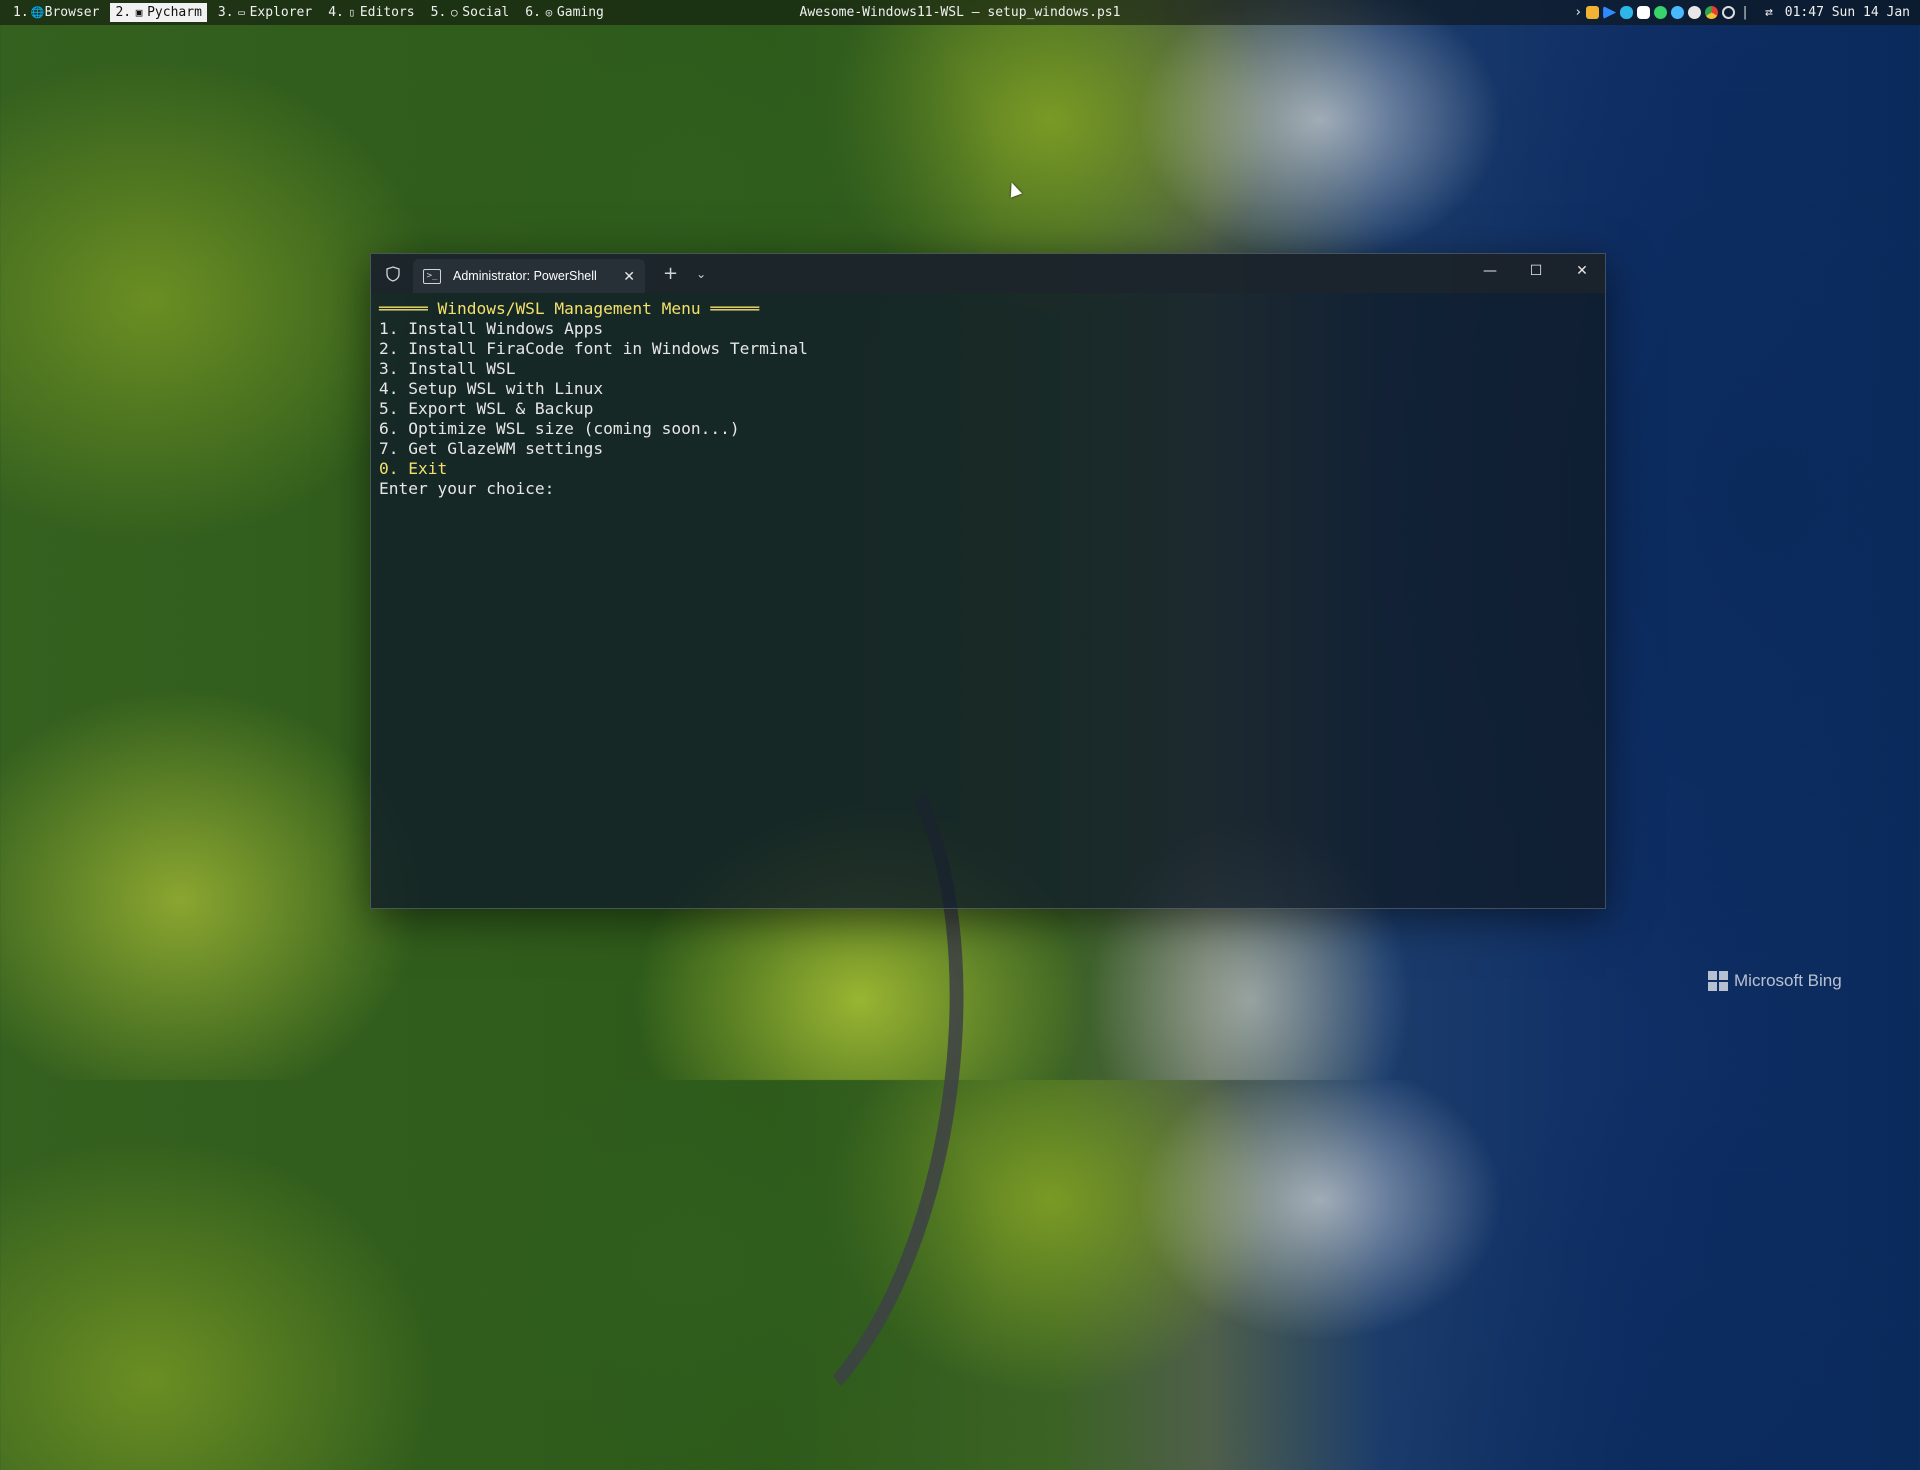  Describe the element at coordinates (1593, 12) in the screenshot. I see `app-grid-icon` at that location.